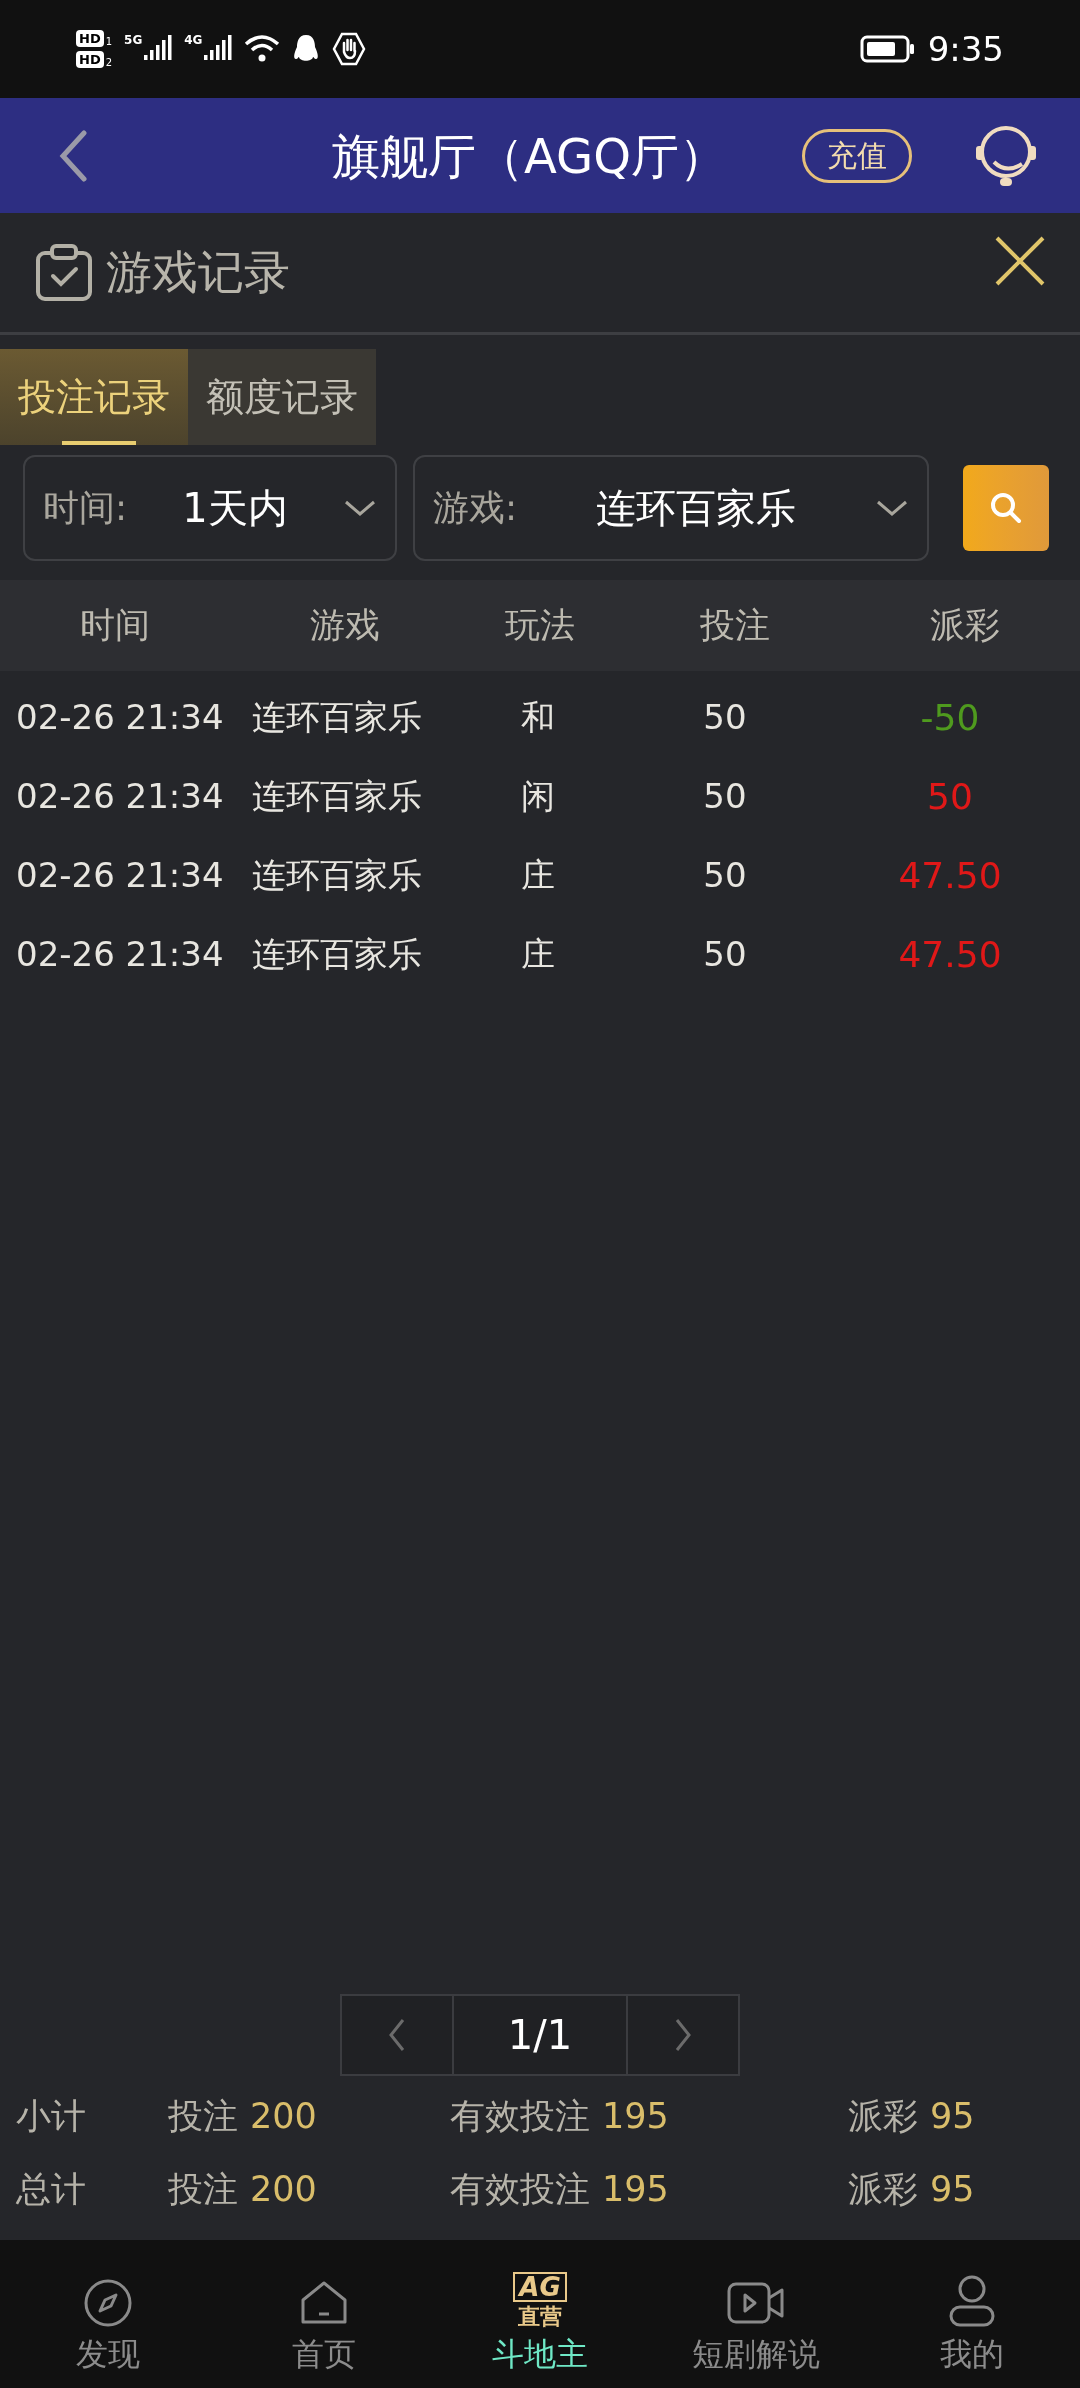 This screenshot has height=2388, width=1080. What do you see at coordinates (345, 626) in the screenshot?
I see `column-header: 游戏` at bounding box center [345, 626].